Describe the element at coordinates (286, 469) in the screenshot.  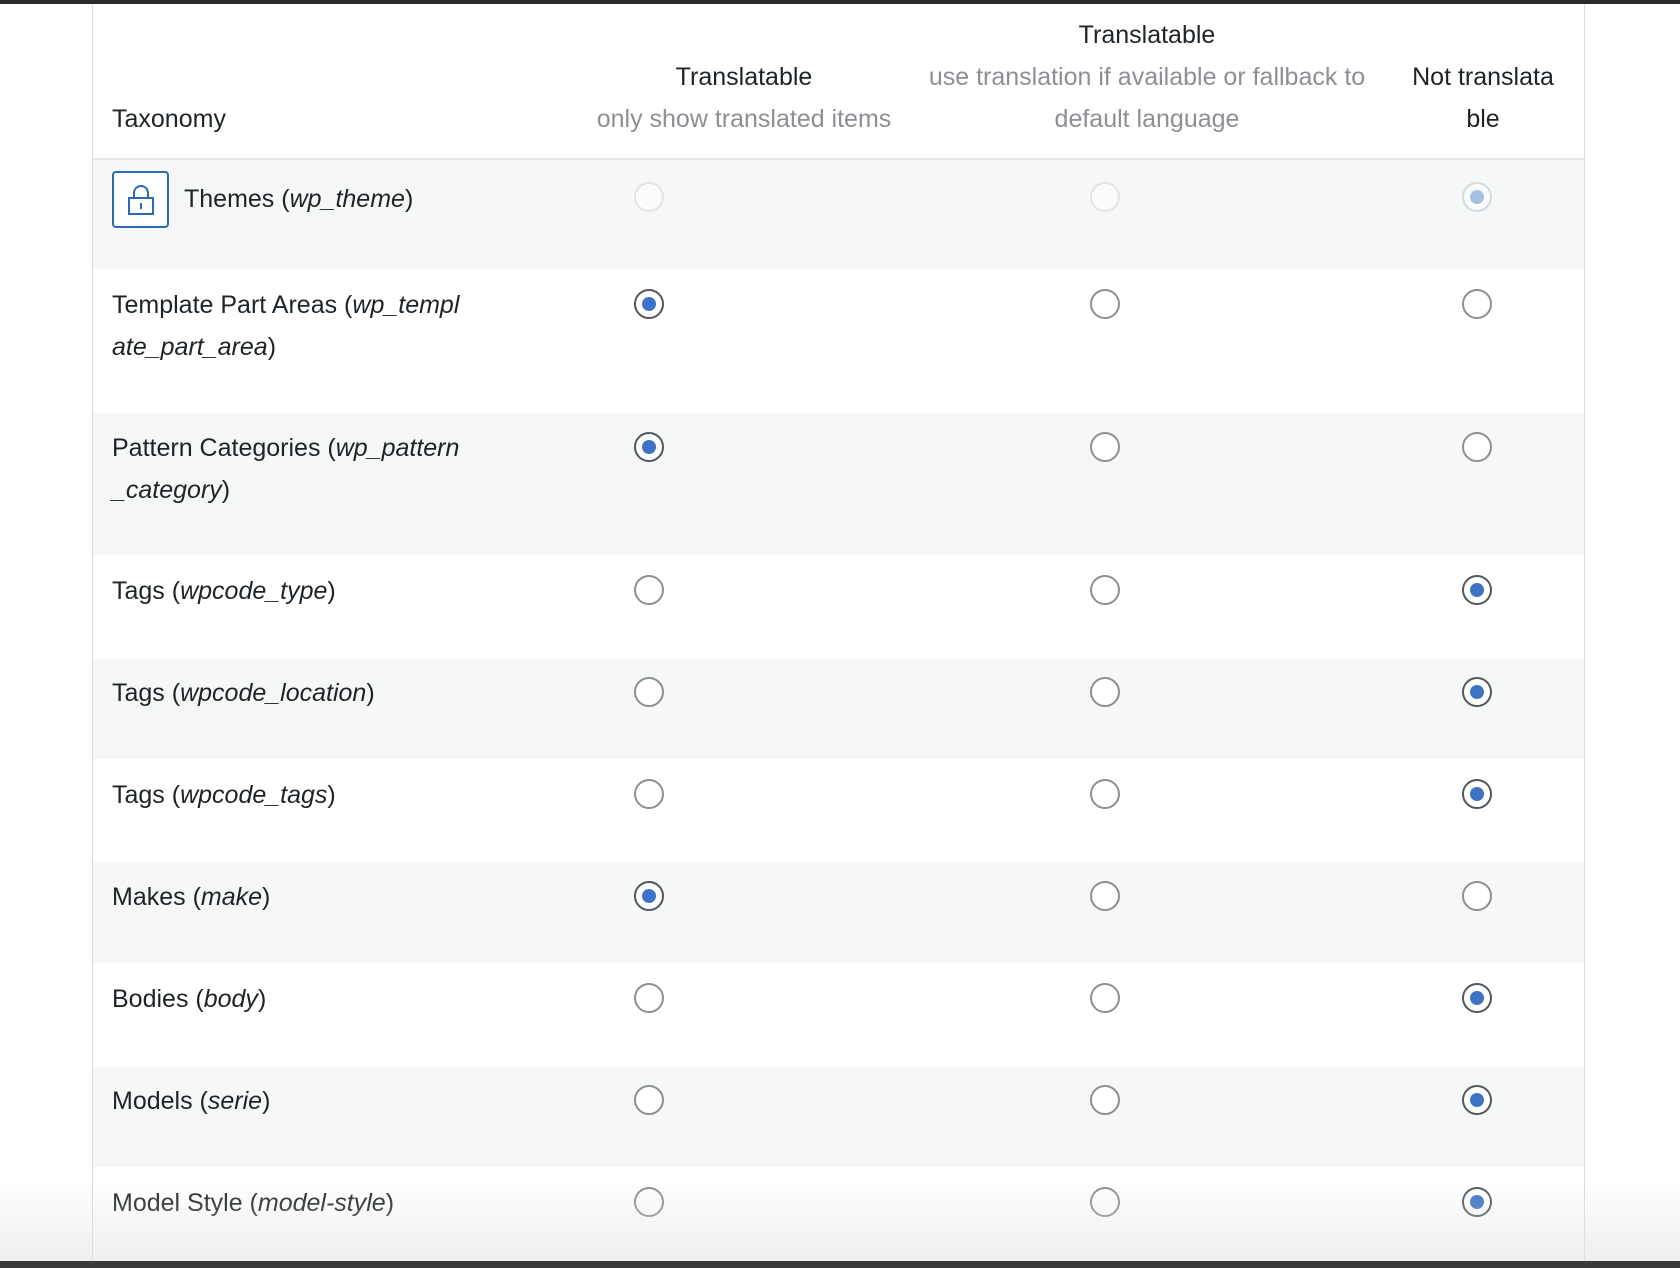
I see `row-label: Pattern Categories (wp_pattern_category)` at that location.